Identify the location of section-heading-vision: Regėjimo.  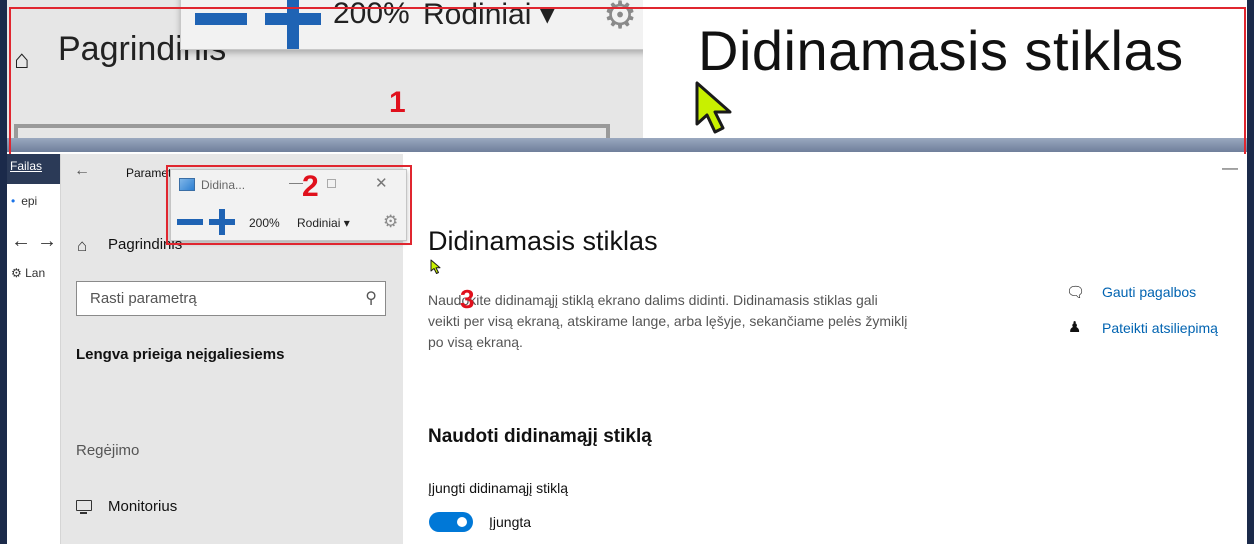
(108, 450).